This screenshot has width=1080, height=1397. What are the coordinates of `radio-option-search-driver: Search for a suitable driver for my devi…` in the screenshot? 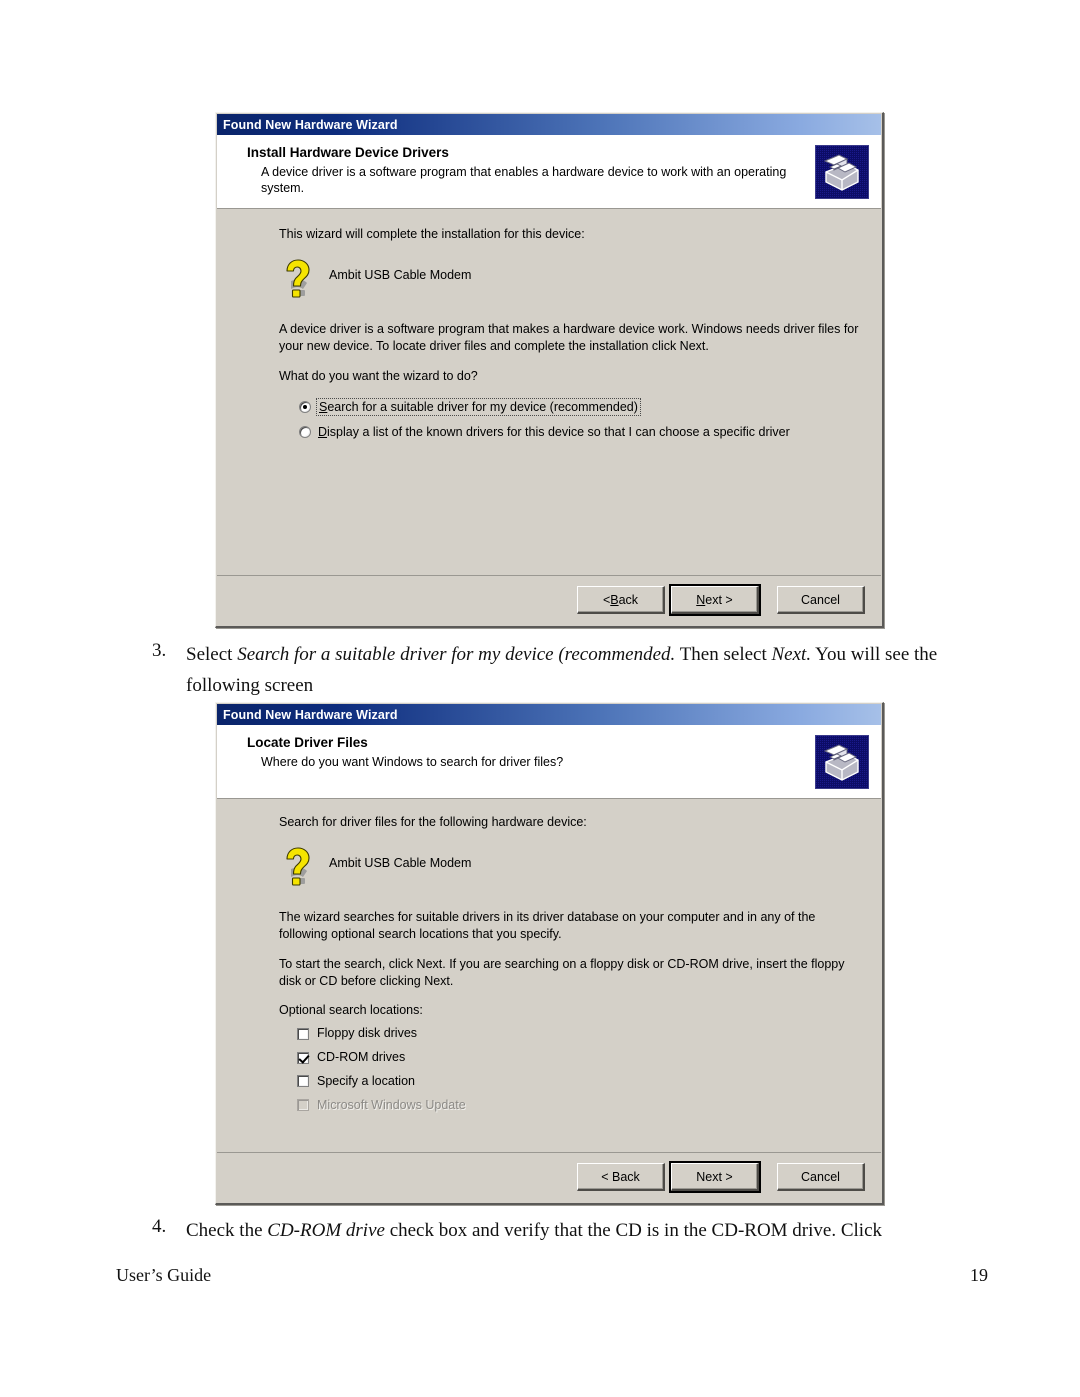 It's located at (579, 406).